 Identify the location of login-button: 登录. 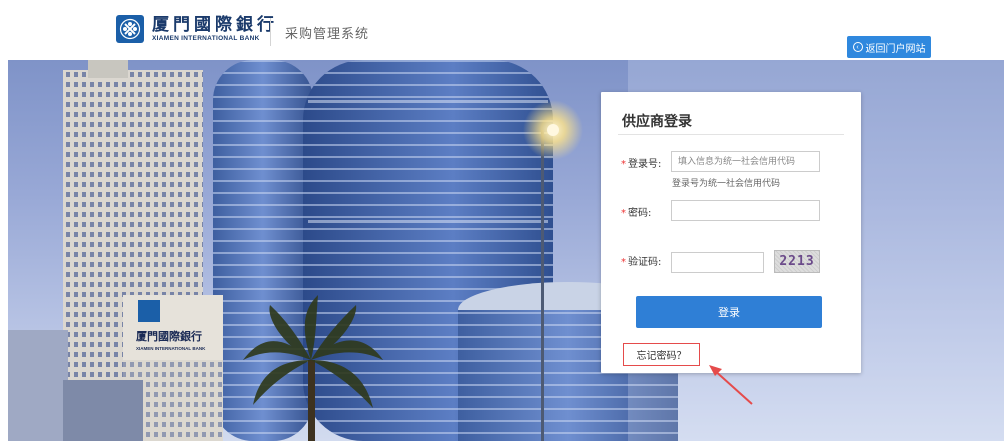
(729, 312).